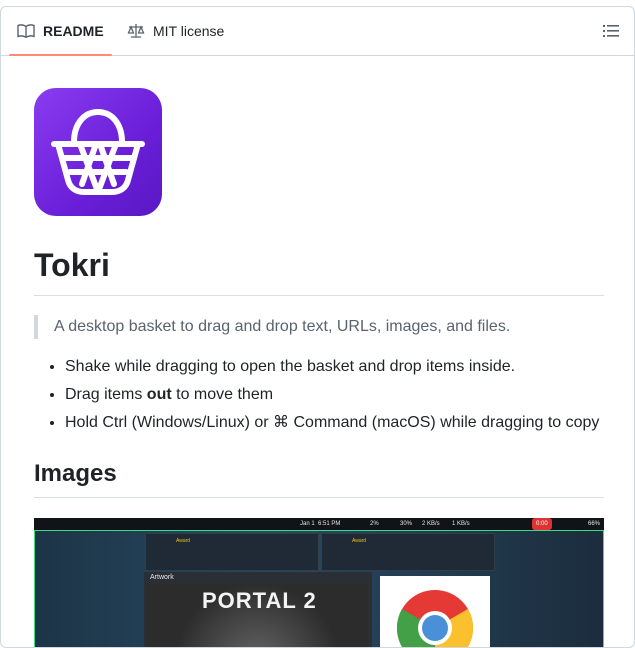  I want to click on tab-readme-label: README, so click(73, 31).